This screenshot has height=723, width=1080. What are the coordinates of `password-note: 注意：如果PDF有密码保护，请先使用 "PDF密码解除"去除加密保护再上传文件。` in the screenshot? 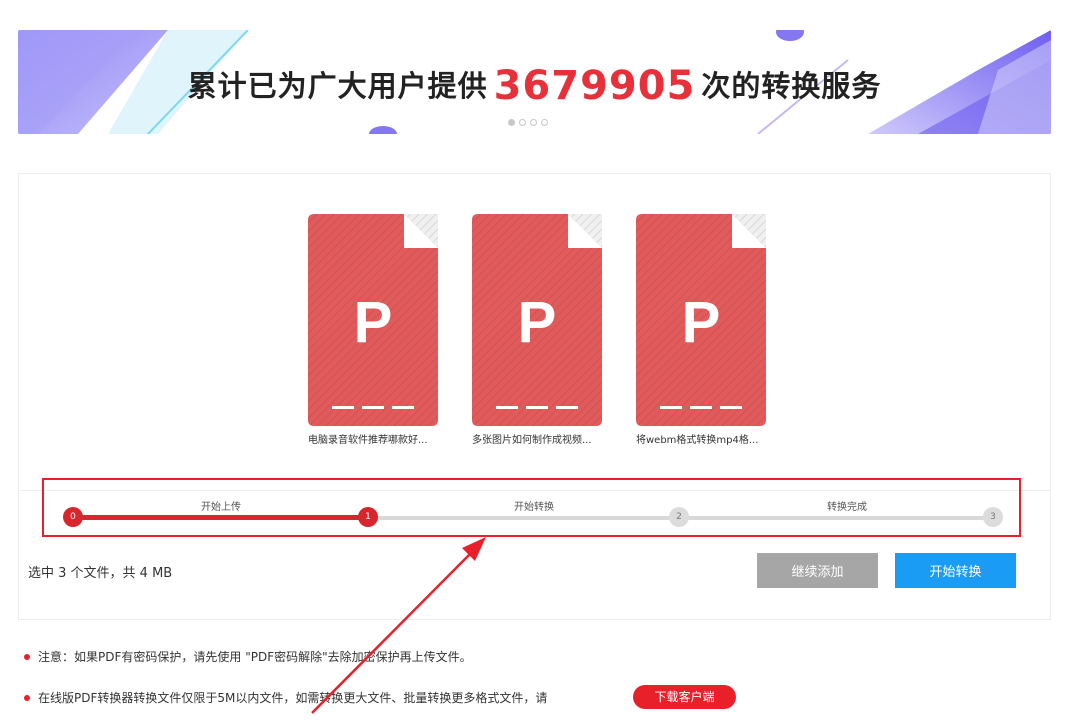 It's located at (248, 656).